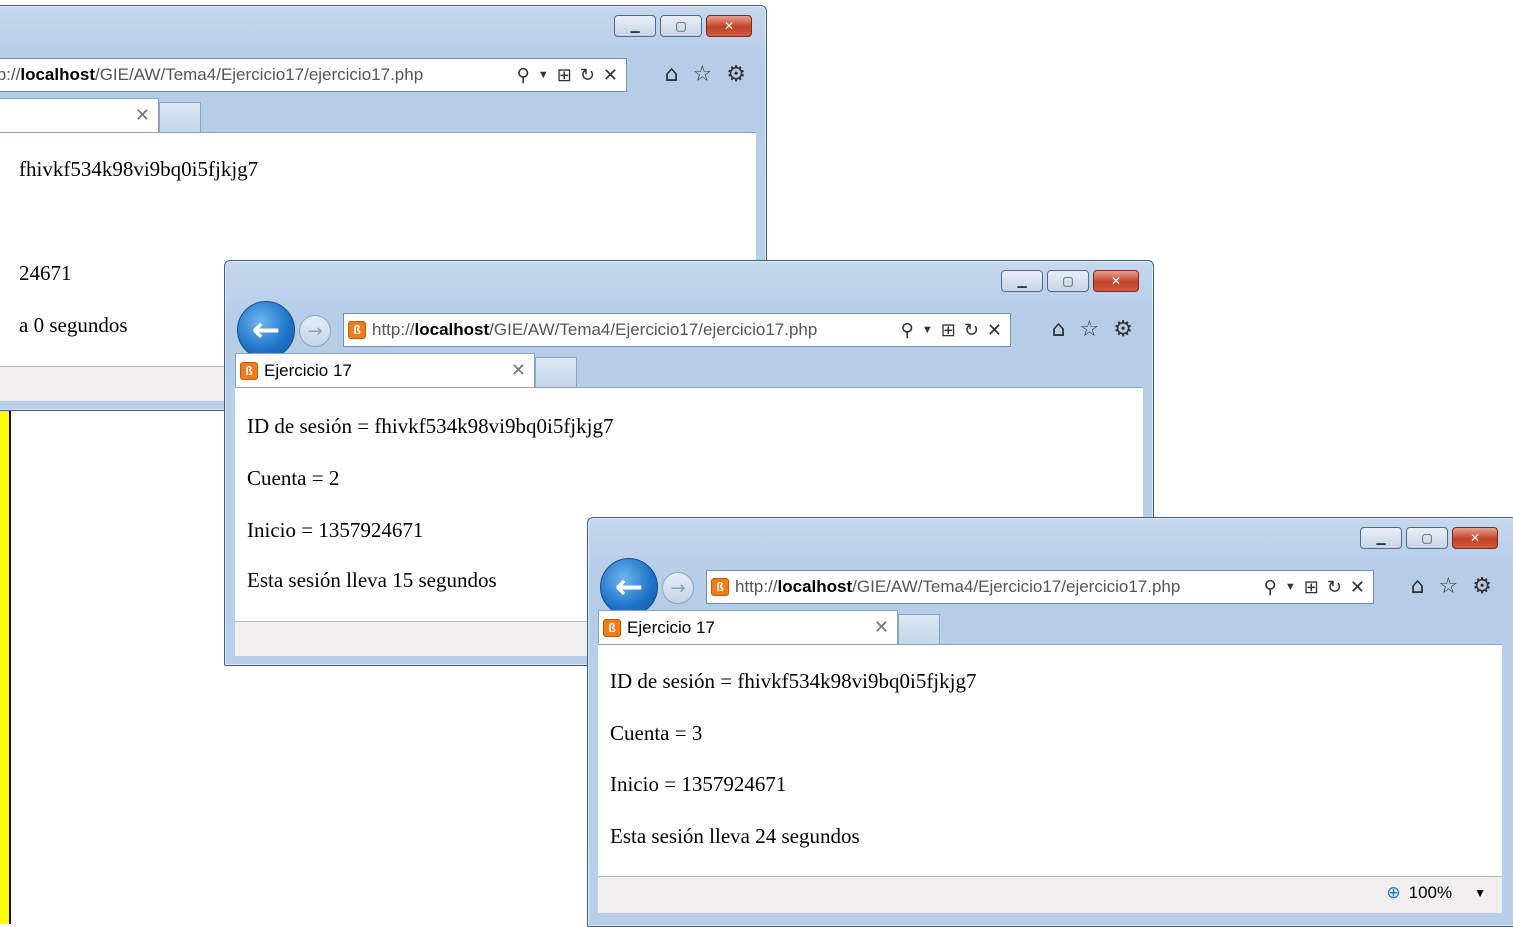 The height and width of the screenshot is (927, 1513). What do you see at coordinates (73, 325) in the screenshot?
I see `elapsed-text: a 0 segundos` at bounding box center [73, 325].